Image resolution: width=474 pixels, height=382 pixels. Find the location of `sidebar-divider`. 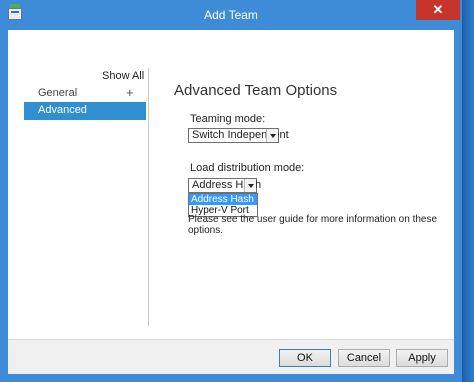

sidebar-divider is located at coordinates (148, 197).